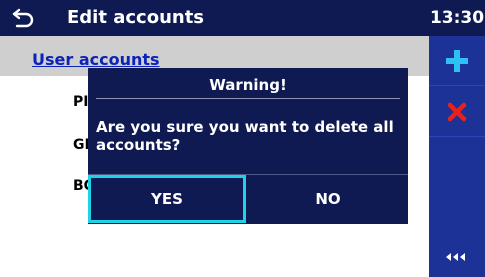 The width and height of the screenshot is (485, 277). Describe the element at coordinates (80, 102) in the screenshot. I see `account-item: PI` at that location.